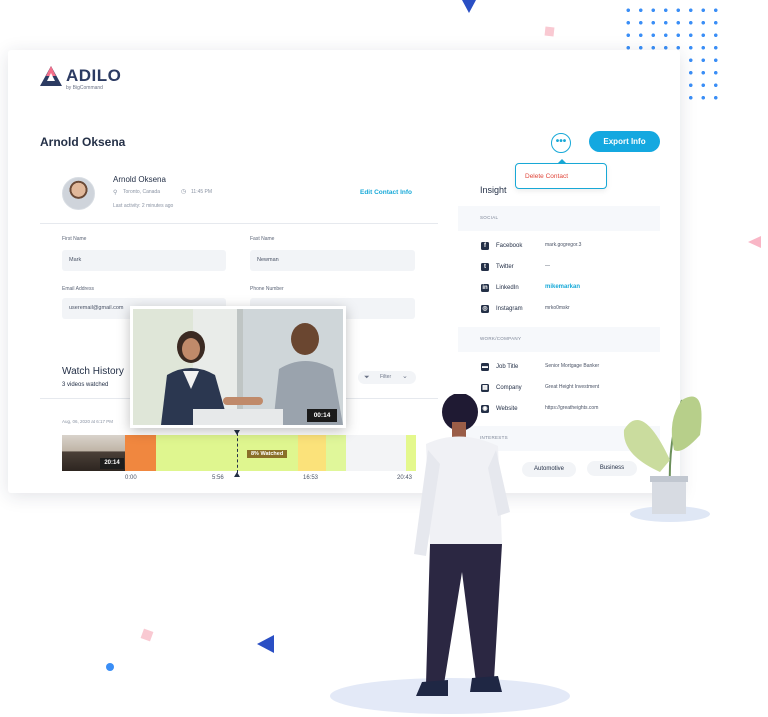  What do you see at coordinates (469, 6) in the screenshot?
I see `decor-triangle-top` at bounding box center [469, 6].